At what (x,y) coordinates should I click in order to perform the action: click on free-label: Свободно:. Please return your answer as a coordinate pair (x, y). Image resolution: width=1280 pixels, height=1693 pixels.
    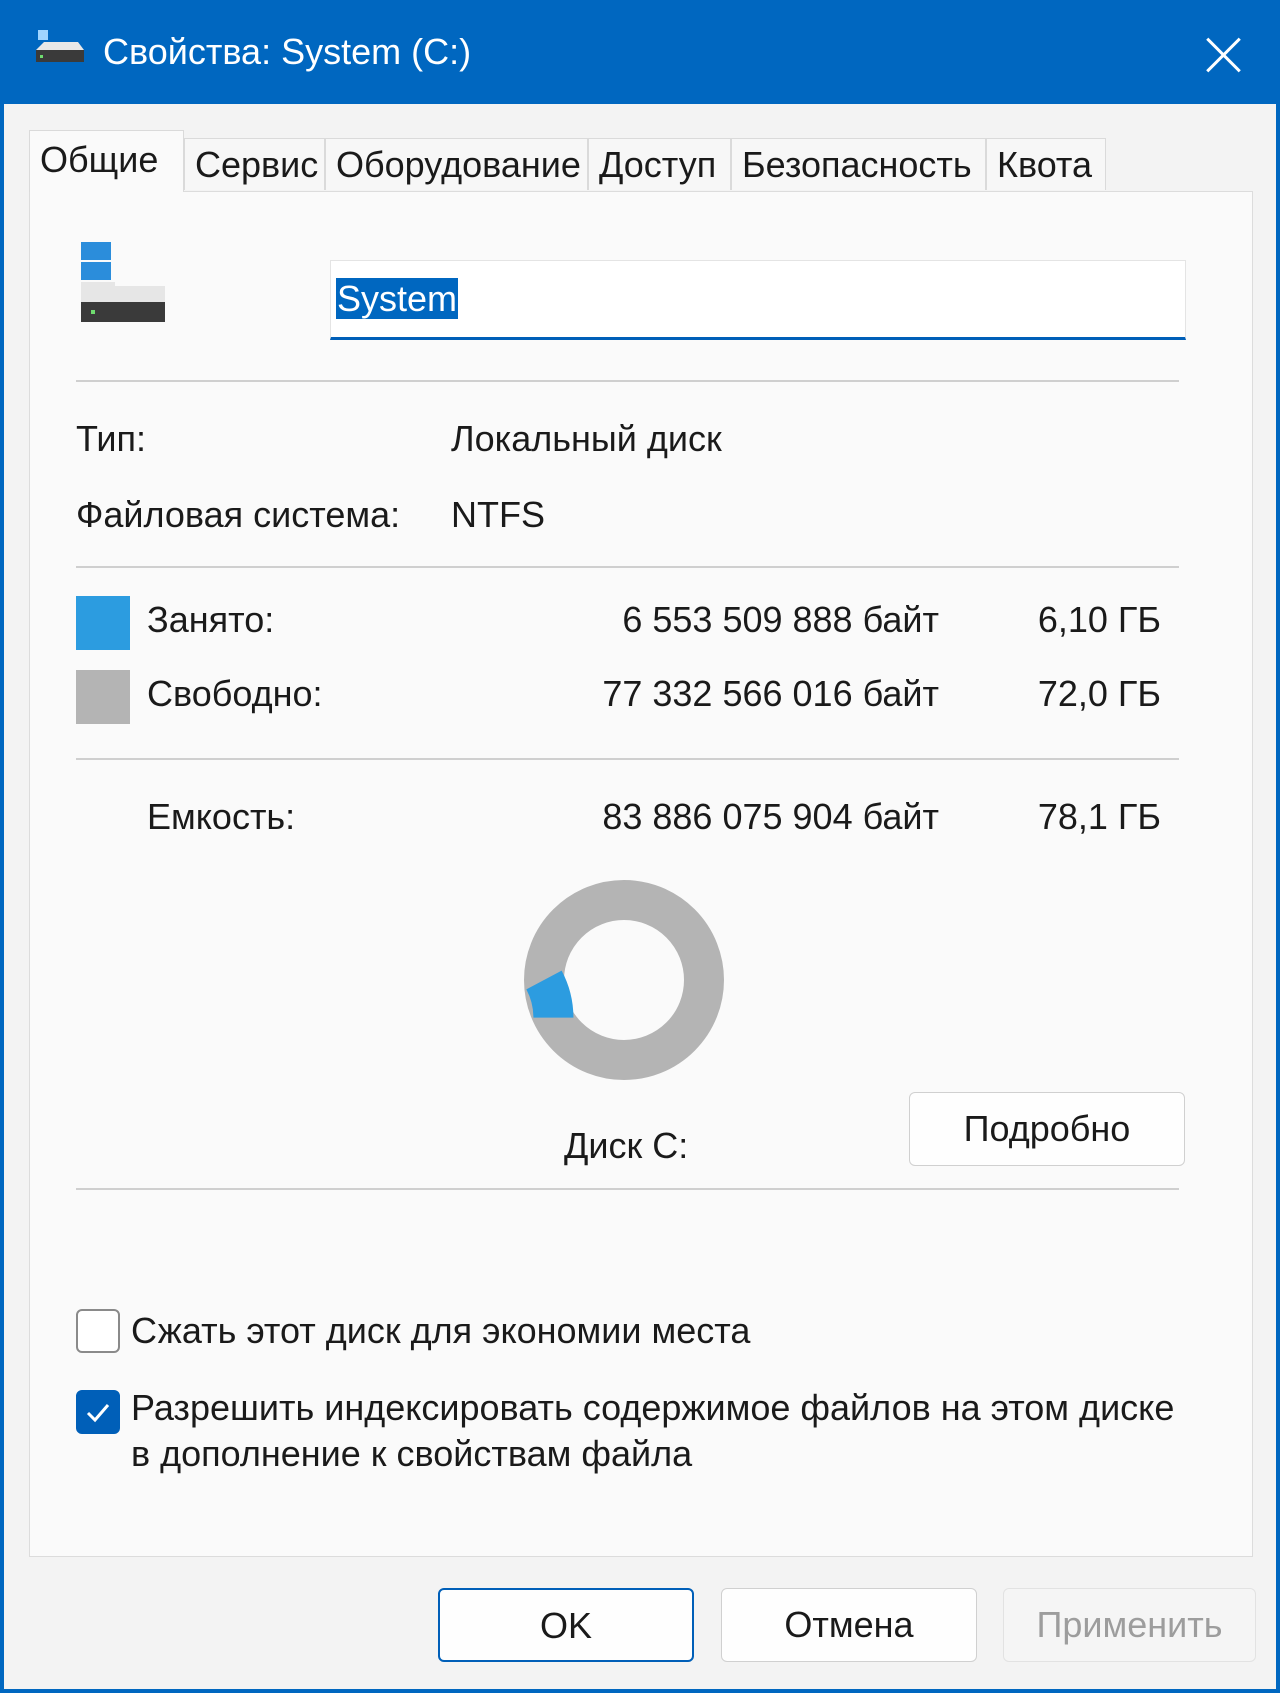
    Looking at the image, I should click on (235, 693).